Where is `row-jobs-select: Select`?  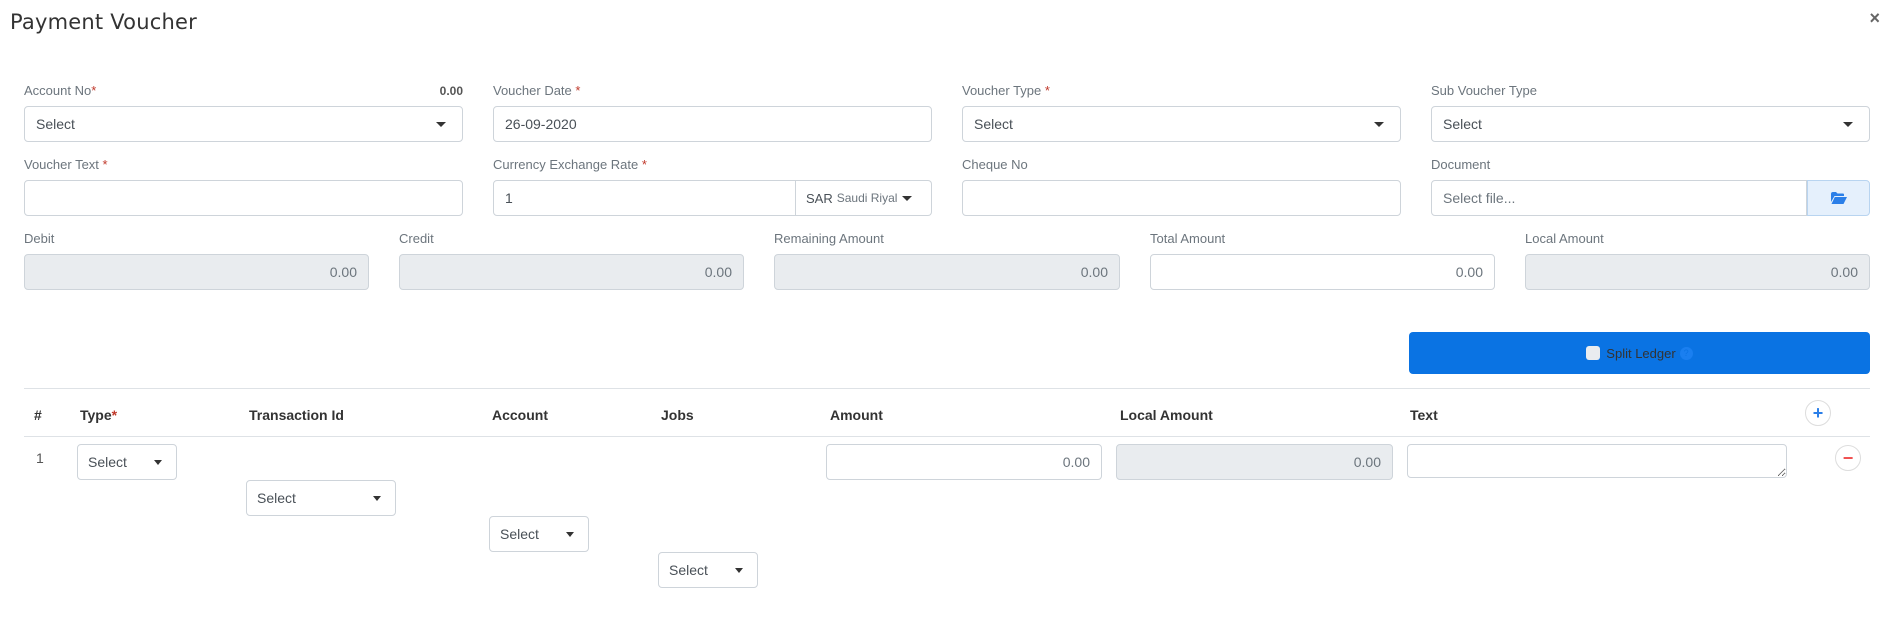
row-jobs-select: Select is located at coordinates (708, 570).